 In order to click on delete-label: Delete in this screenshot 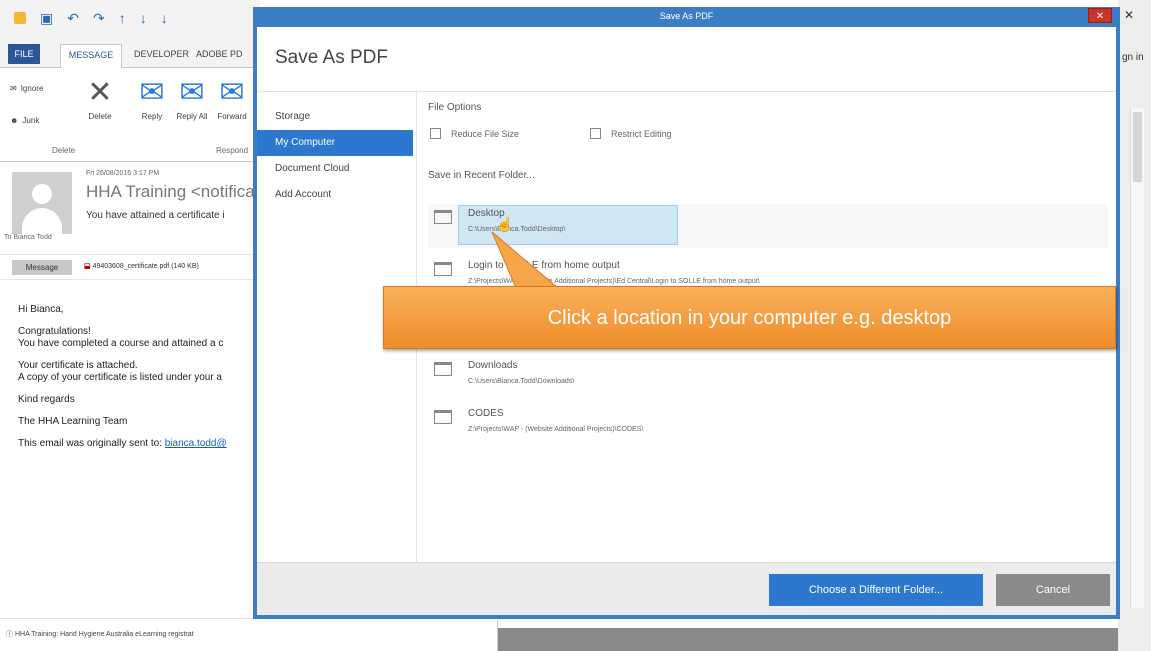, I will do `click(100, 116)`.